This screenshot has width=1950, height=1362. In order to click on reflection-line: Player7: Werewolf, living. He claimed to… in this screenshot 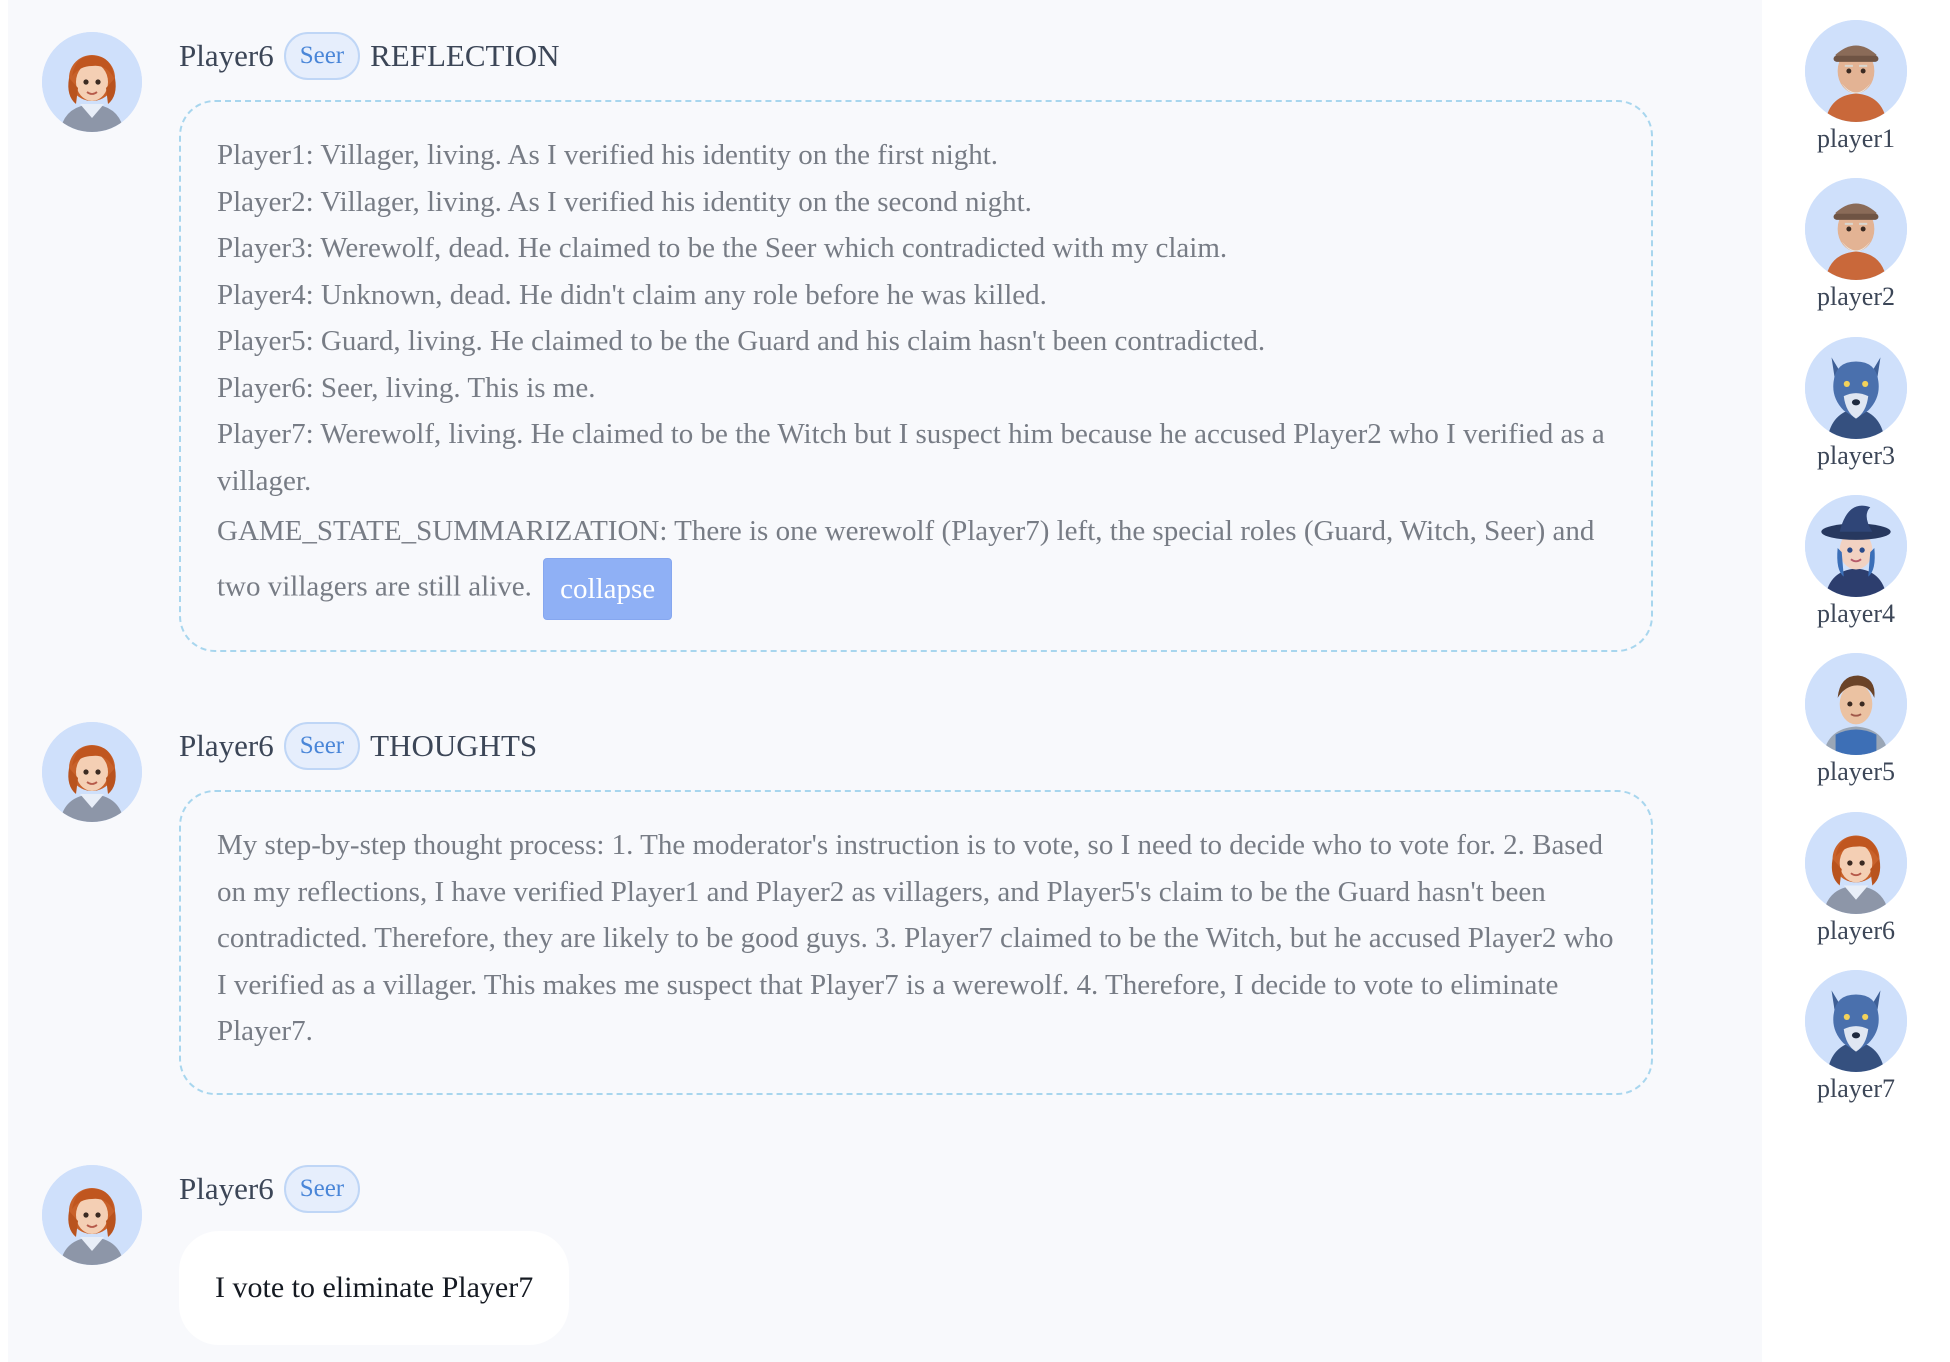, I will do `click(911, 457)`.